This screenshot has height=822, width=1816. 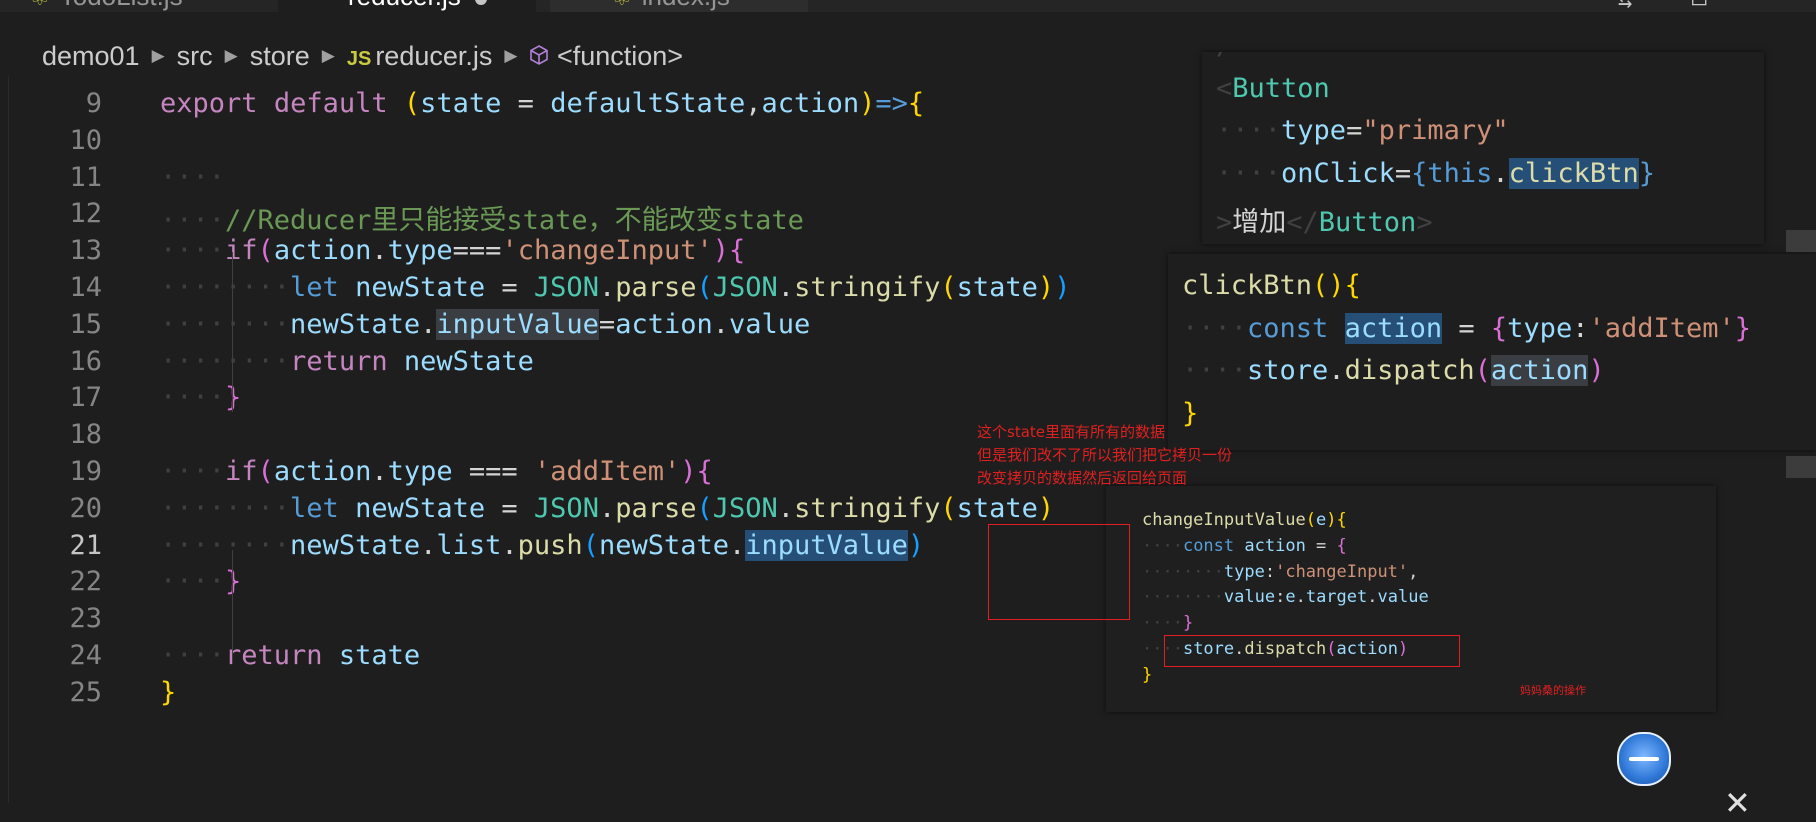 What do you see at coordinates (8, 439) in the screenshot?
I see `editor-left-edge` at bounding box center [8, 439].